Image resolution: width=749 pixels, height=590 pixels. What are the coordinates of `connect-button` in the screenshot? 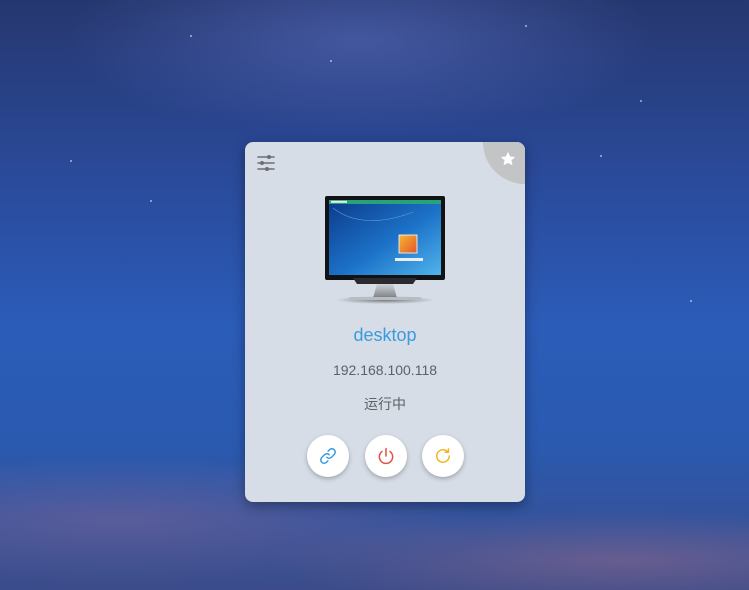 It's located at (328, 456).